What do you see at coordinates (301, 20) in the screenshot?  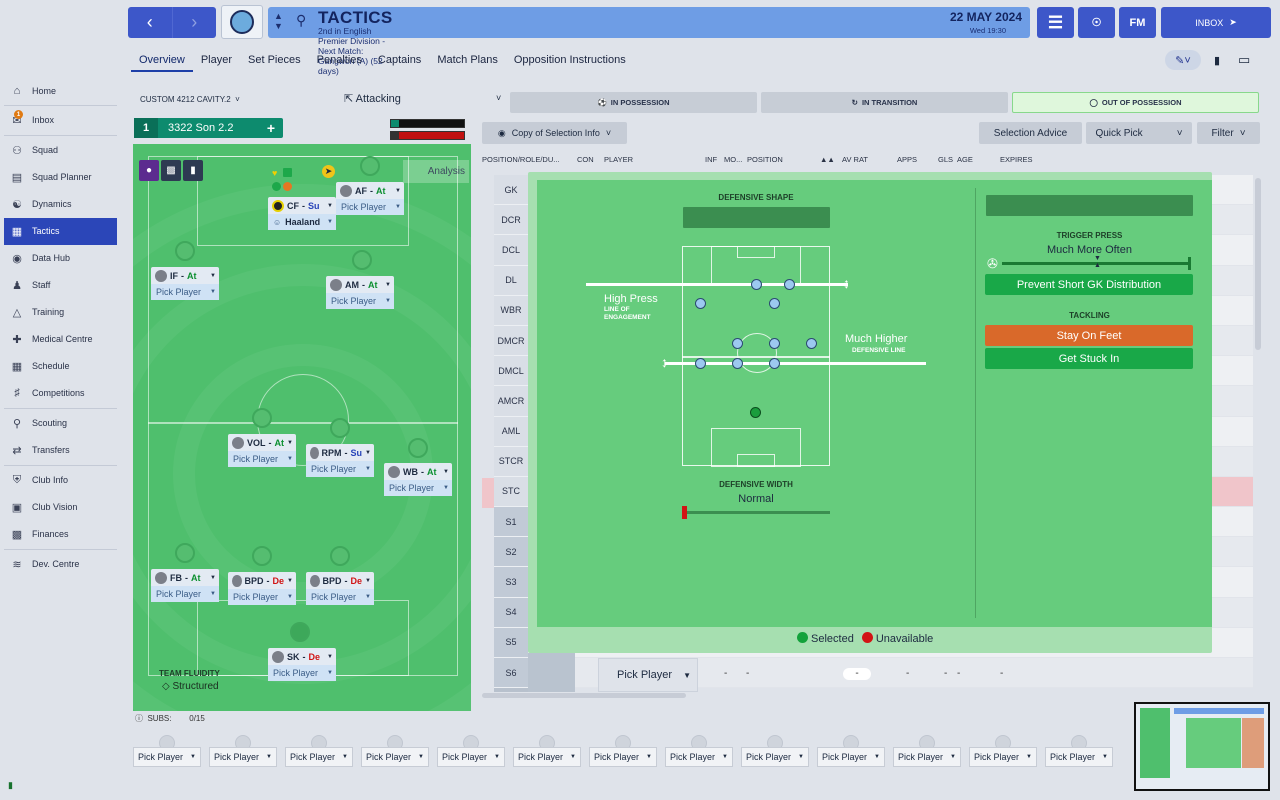 I see `search-icon: ⚲` at bounding box center [301, 20].